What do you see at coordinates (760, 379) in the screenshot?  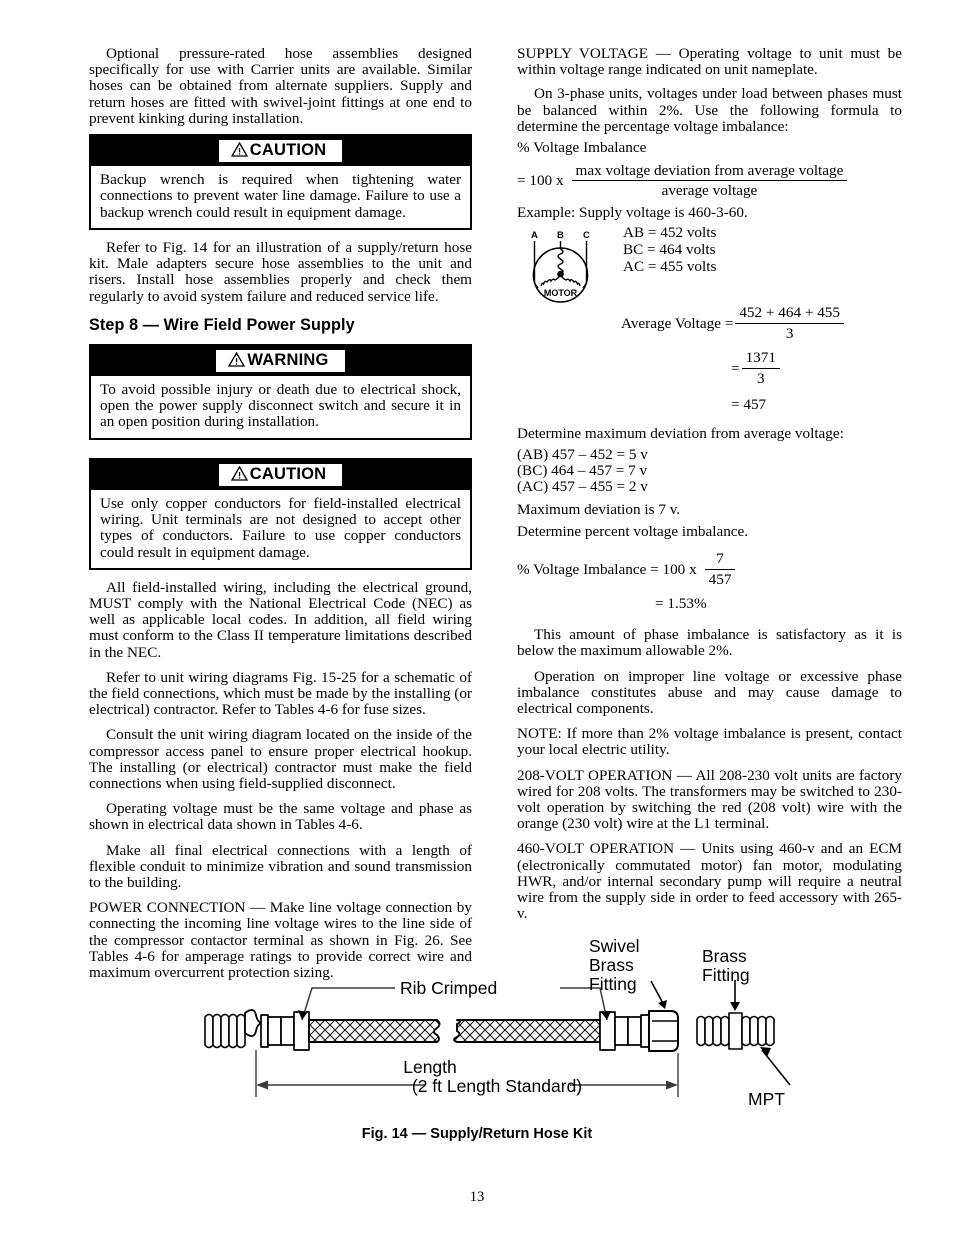 I see `average-denominator-2: 3` at bounding box center [760, 379].